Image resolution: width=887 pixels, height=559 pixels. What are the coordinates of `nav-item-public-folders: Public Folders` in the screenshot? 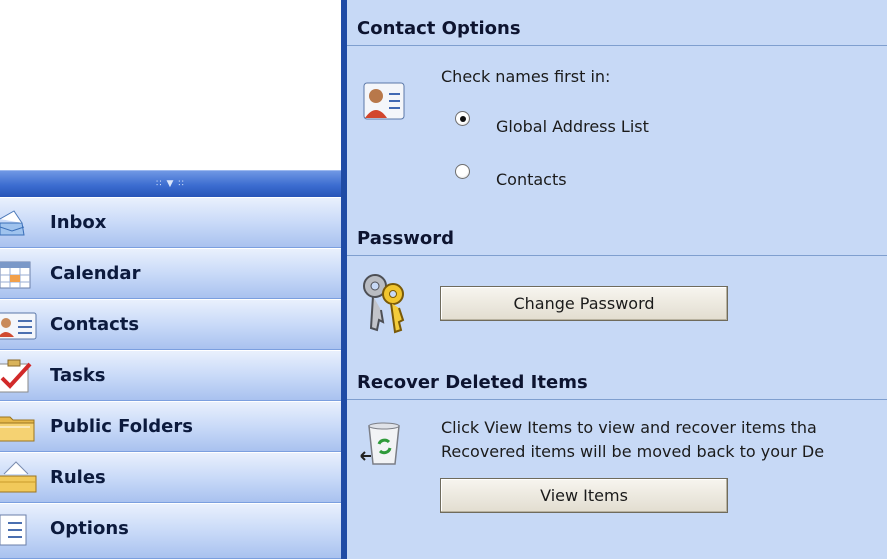 It's located at (170, 426).